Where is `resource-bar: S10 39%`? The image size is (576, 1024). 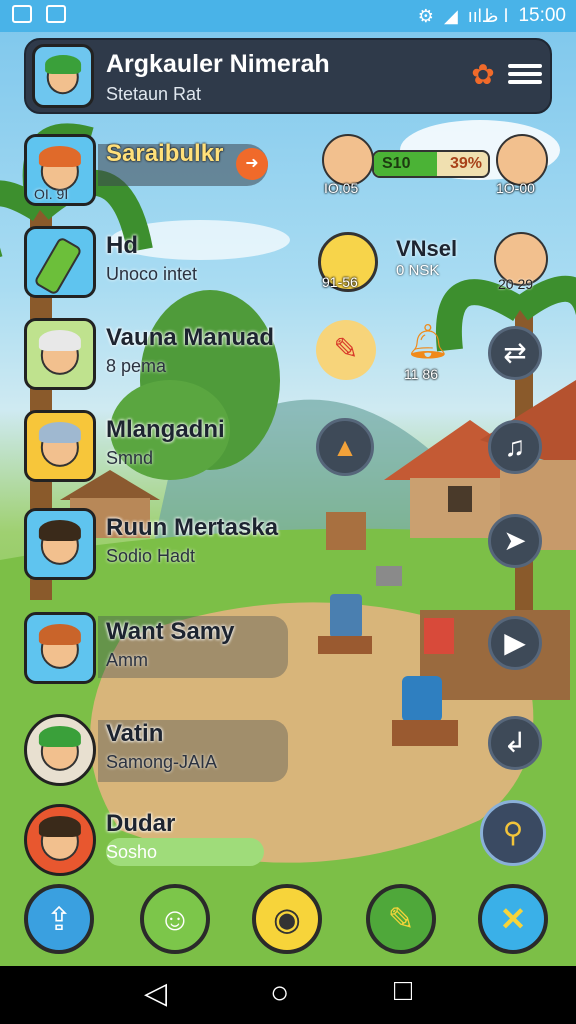 resource-bar: S10 39% is located at coordinates (431, 164).